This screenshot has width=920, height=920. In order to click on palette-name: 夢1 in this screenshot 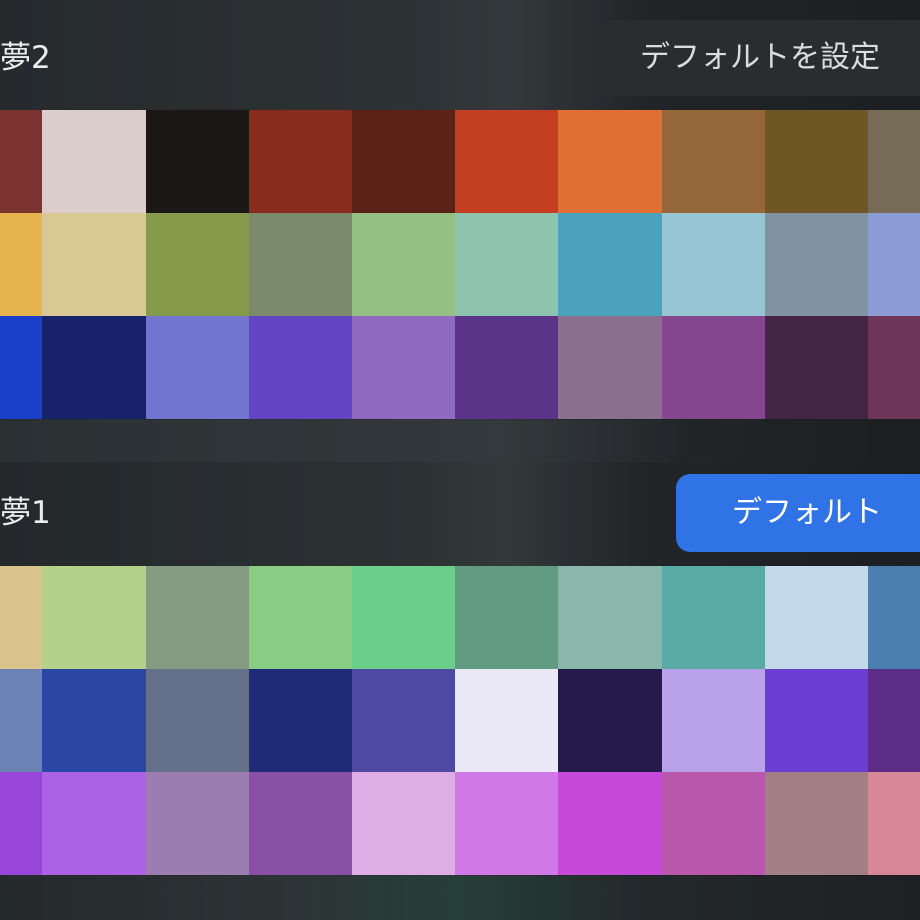, I will do `click(25, 513)`.